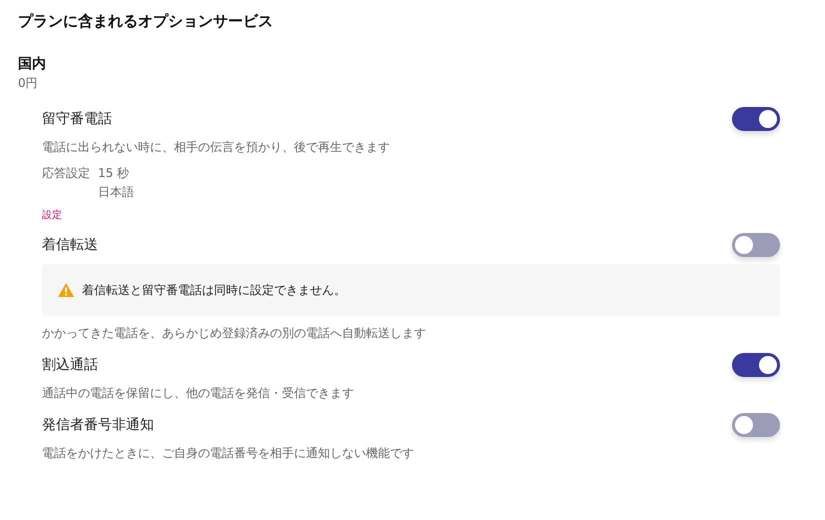  What do you see at coordinates (116, 192) in the screenshot?
I see `detail-value: 日本語` at bounding box center [116, 192].